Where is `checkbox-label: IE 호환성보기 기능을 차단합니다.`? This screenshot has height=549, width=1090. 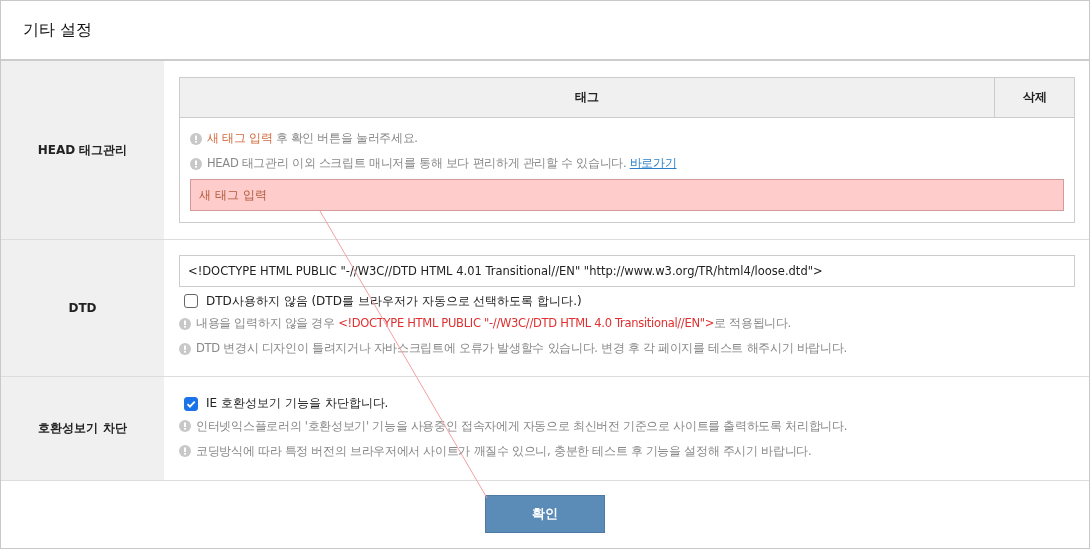
checkbox-label: IE 호환성보기 기능을 차단합니다. is located at coordinates (297, 403).